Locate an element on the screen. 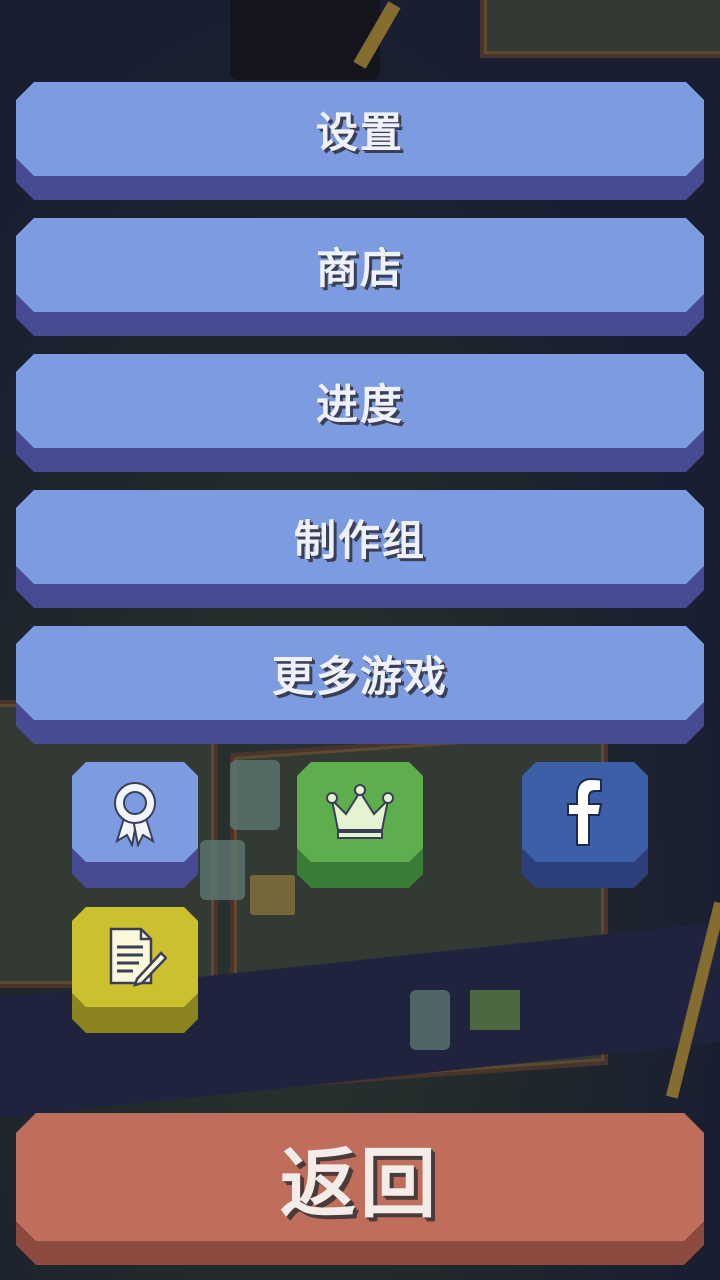 This screenshot has height=1280, width=720. more-games-button: 更多游戏 is located at coordinates (360, 685).